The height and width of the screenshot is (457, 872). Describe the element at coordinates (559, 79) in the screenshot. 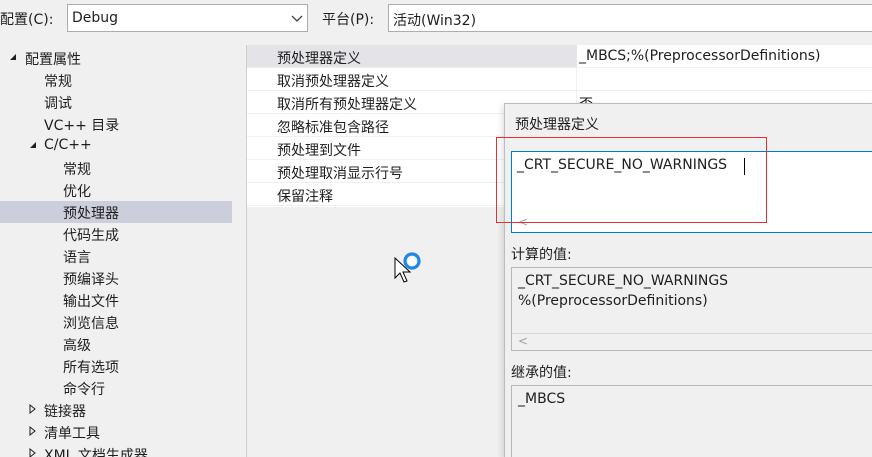

I see `grid-row-undefine-preprocessor: 取消预处理器定义` at that location.